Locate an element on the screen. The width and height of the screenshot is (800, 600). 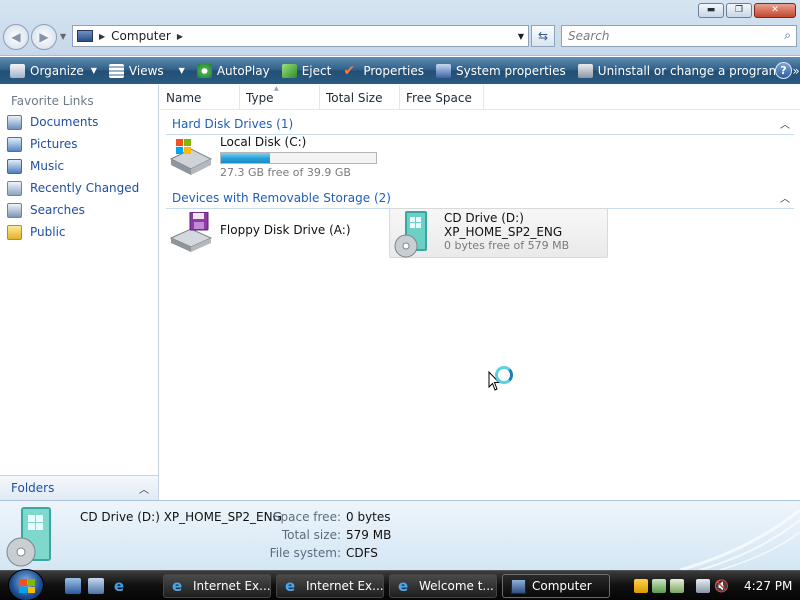
drive-local-disk-c: Local Disk (C:) 27.3 GB free of 39.9 GB is located at coordinates (272, 157).